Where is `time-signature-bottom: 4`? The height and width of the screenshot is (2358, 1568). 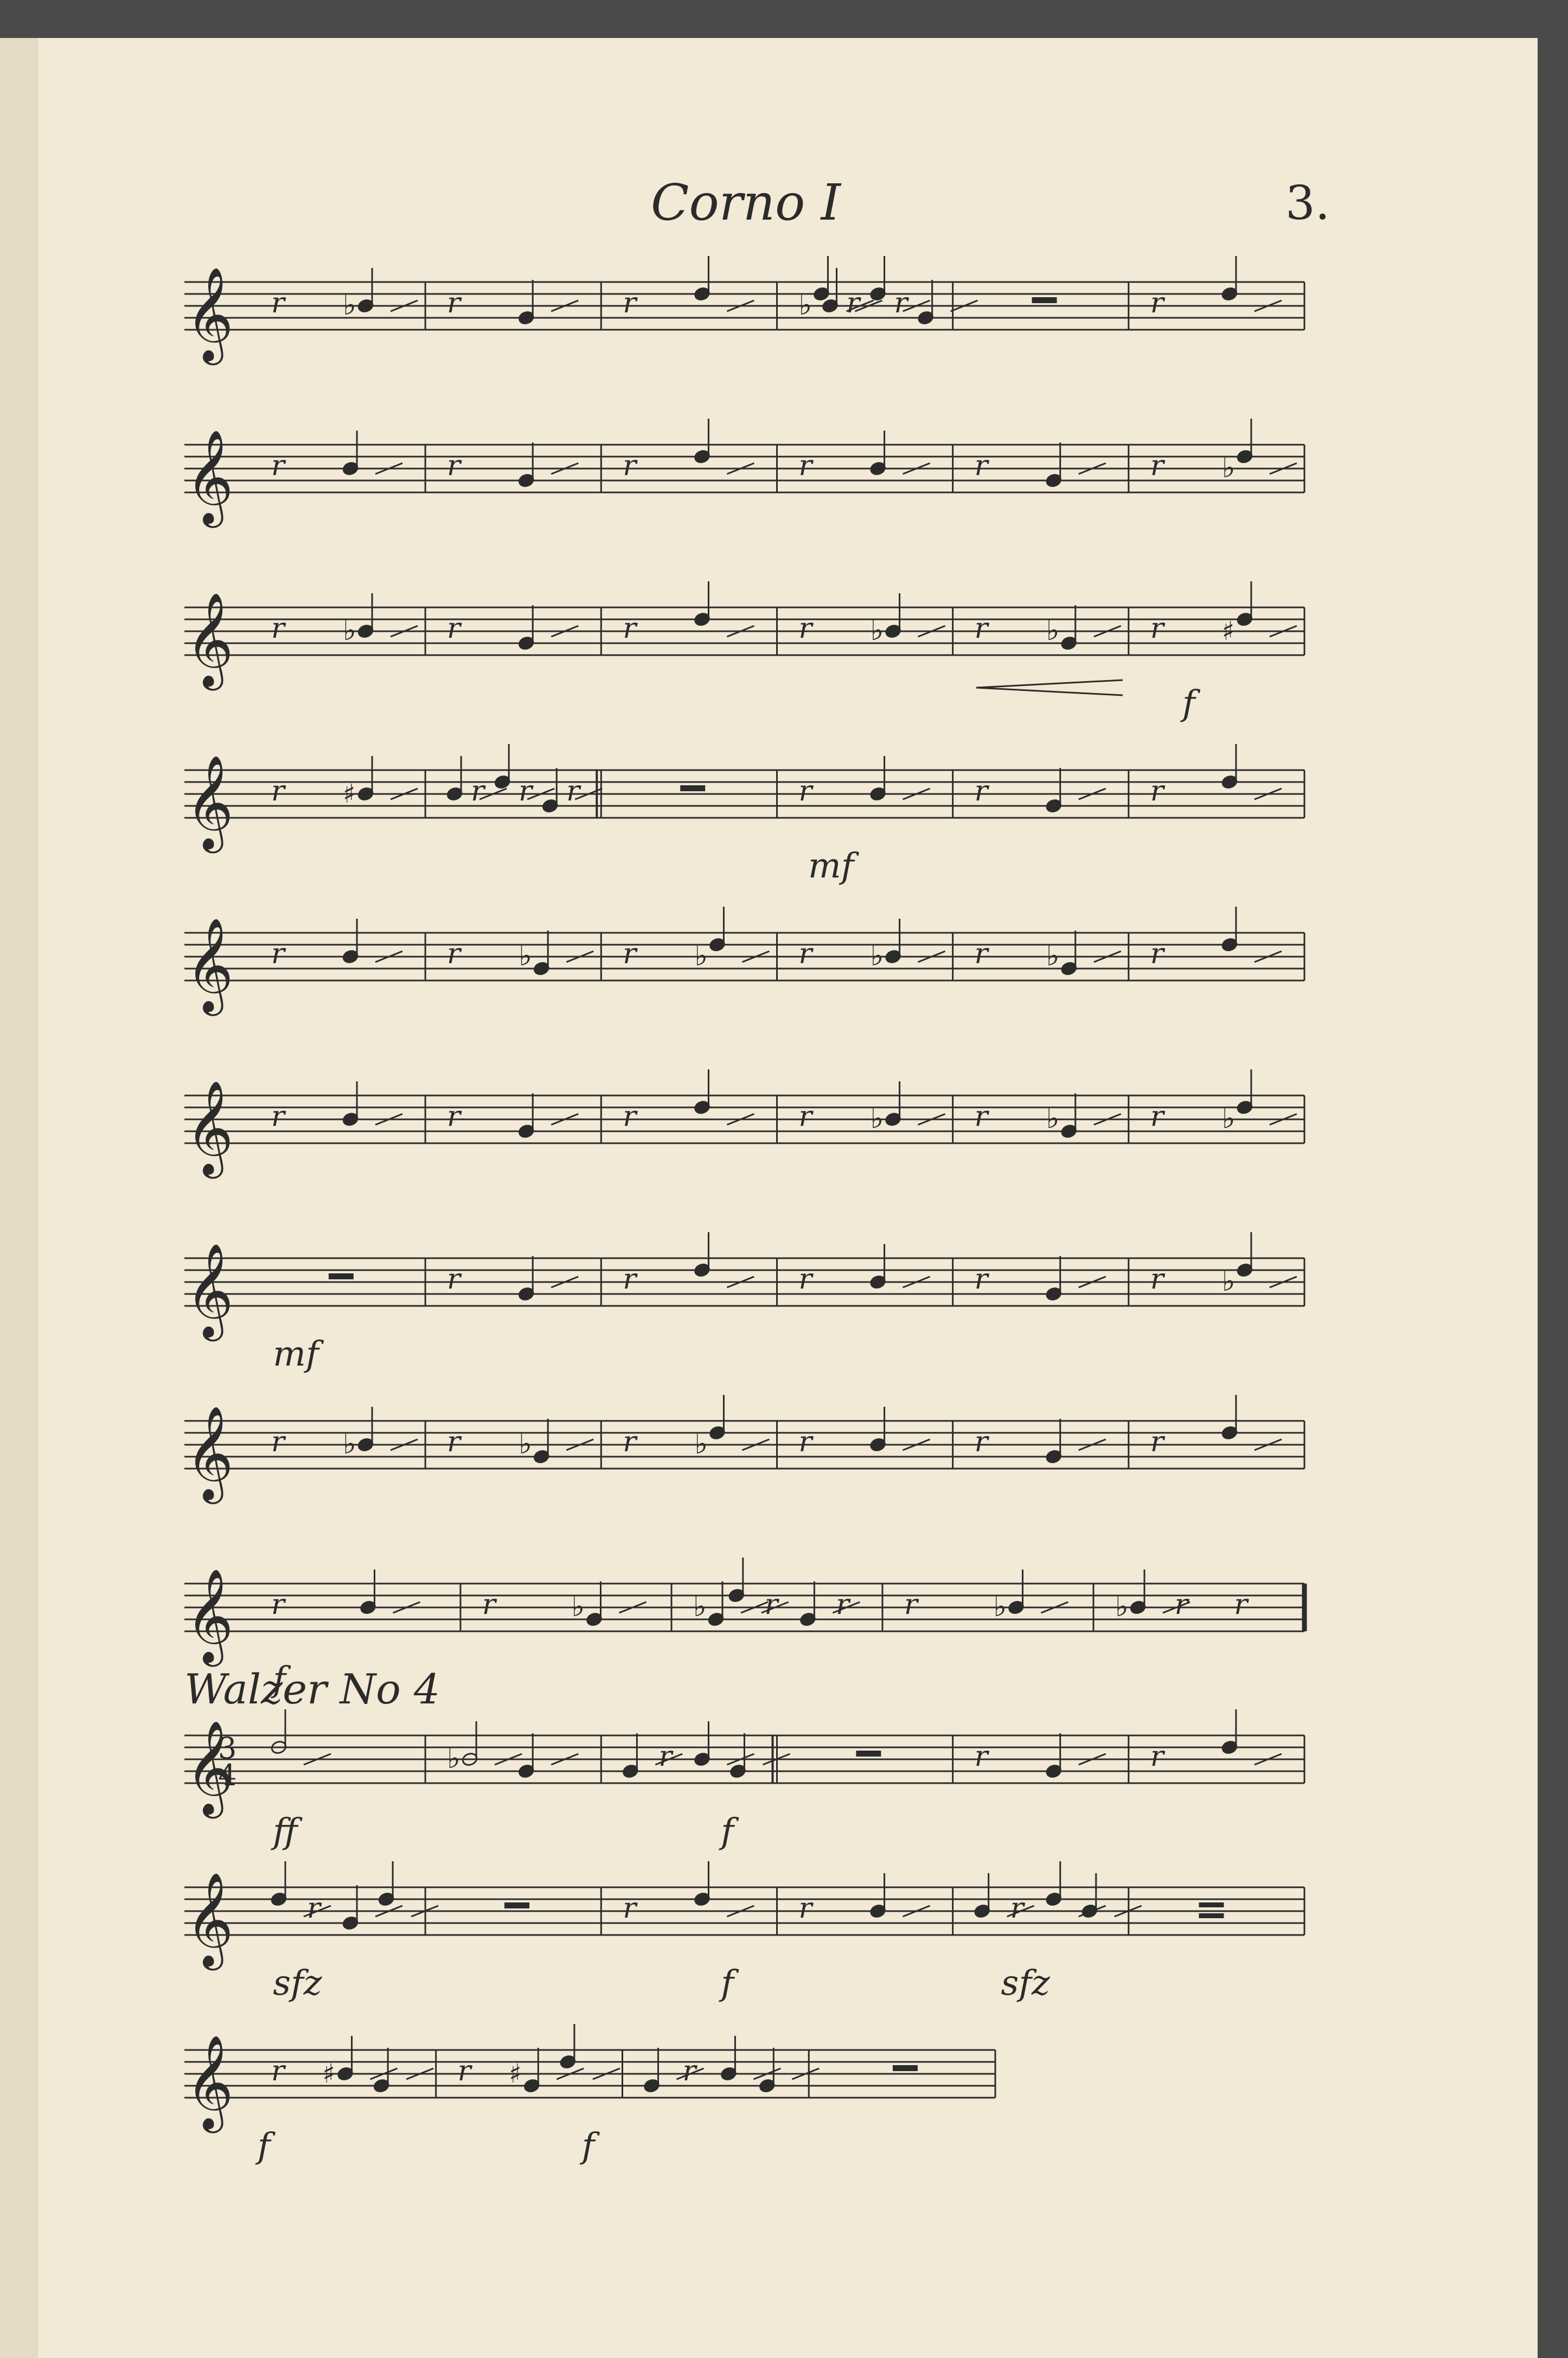
time-signature-bottom: 4 is located at coordinates (227, 1775).